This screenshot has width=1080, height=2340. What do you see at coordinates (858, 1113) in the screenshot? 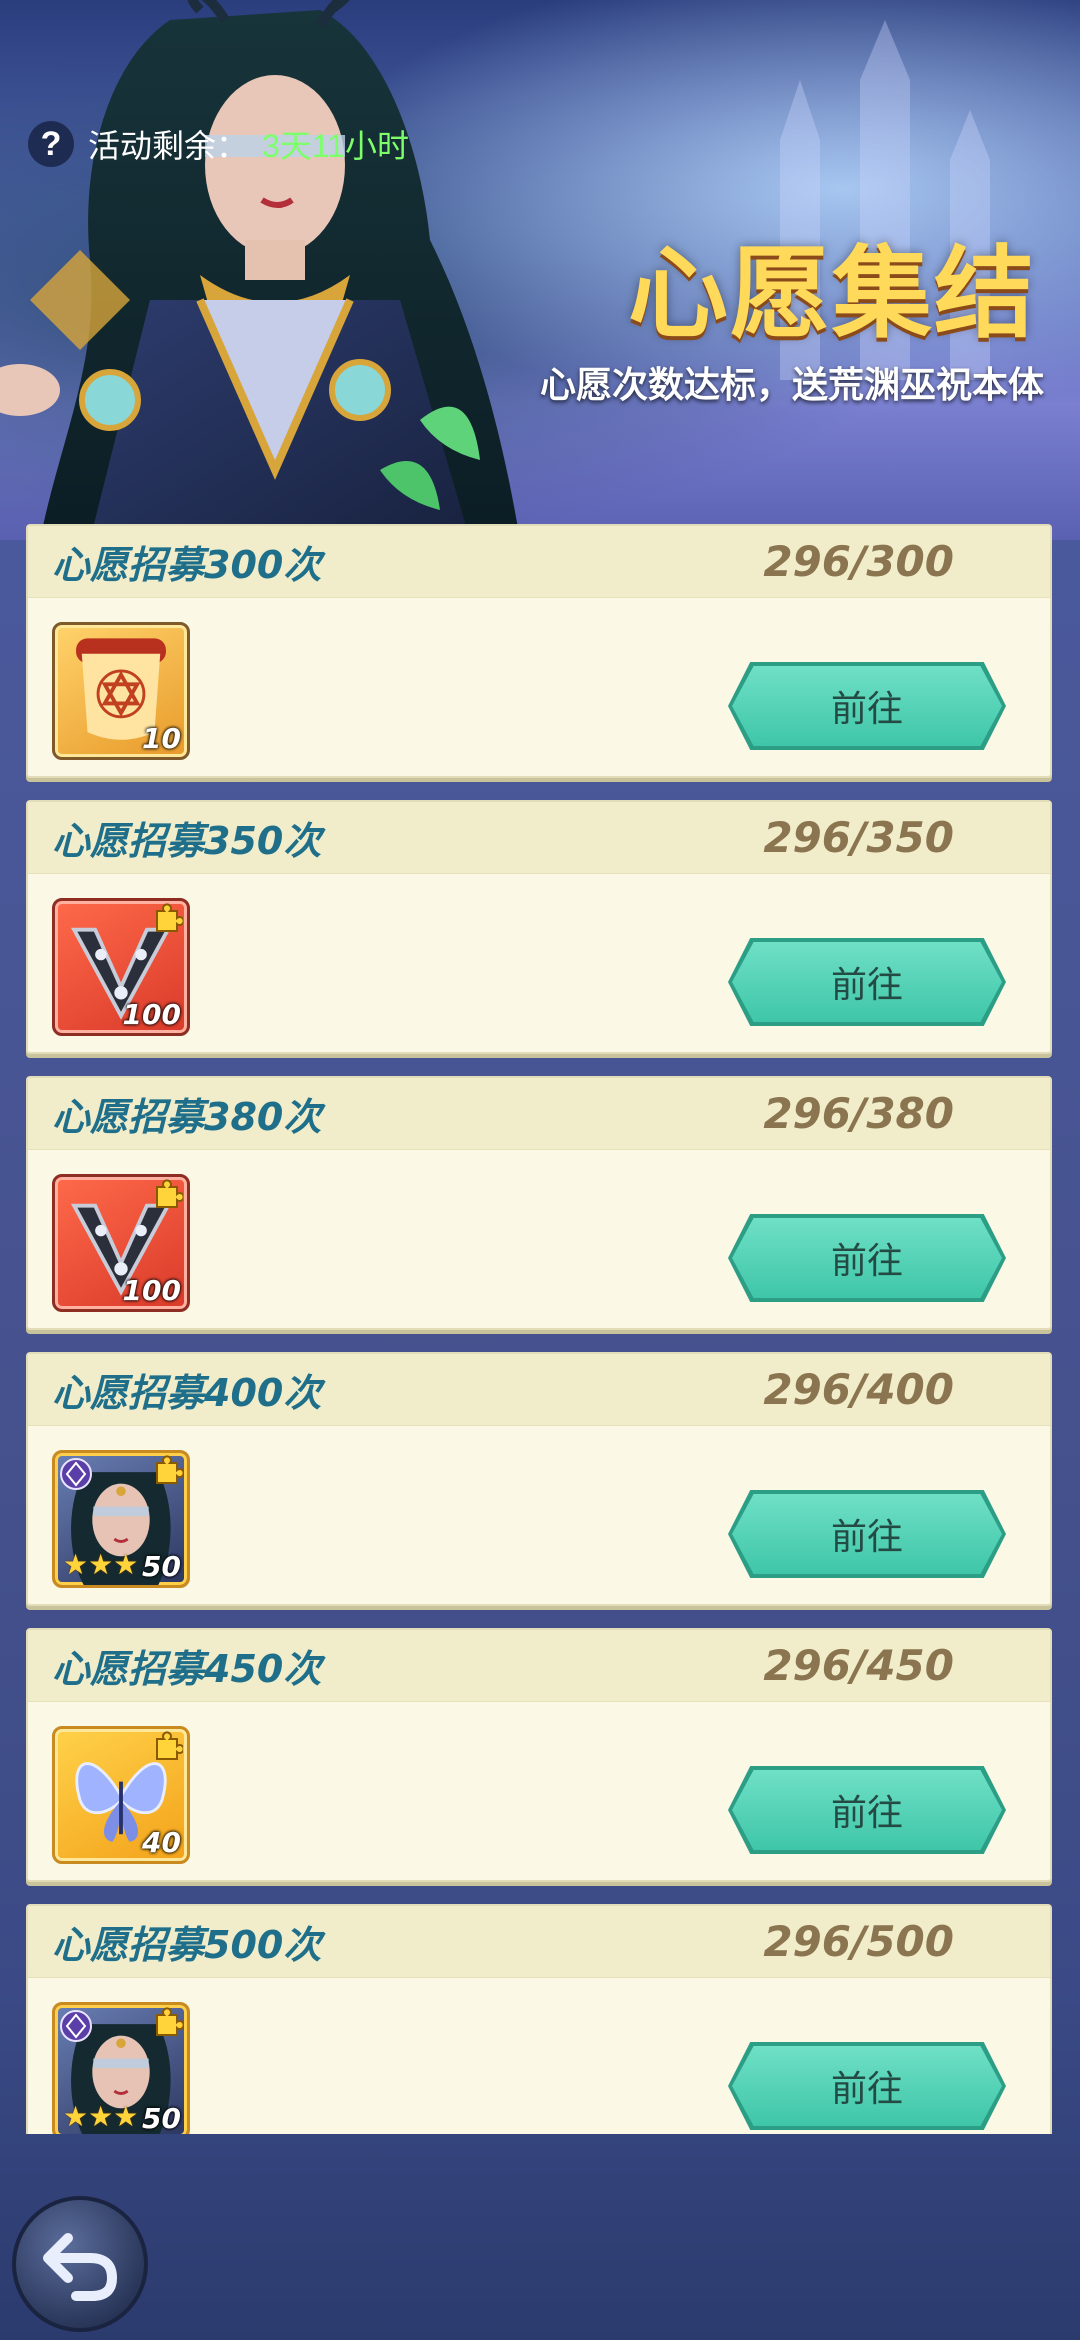
I see `task-progress: 296/380` at bounding box center [858, 1113].